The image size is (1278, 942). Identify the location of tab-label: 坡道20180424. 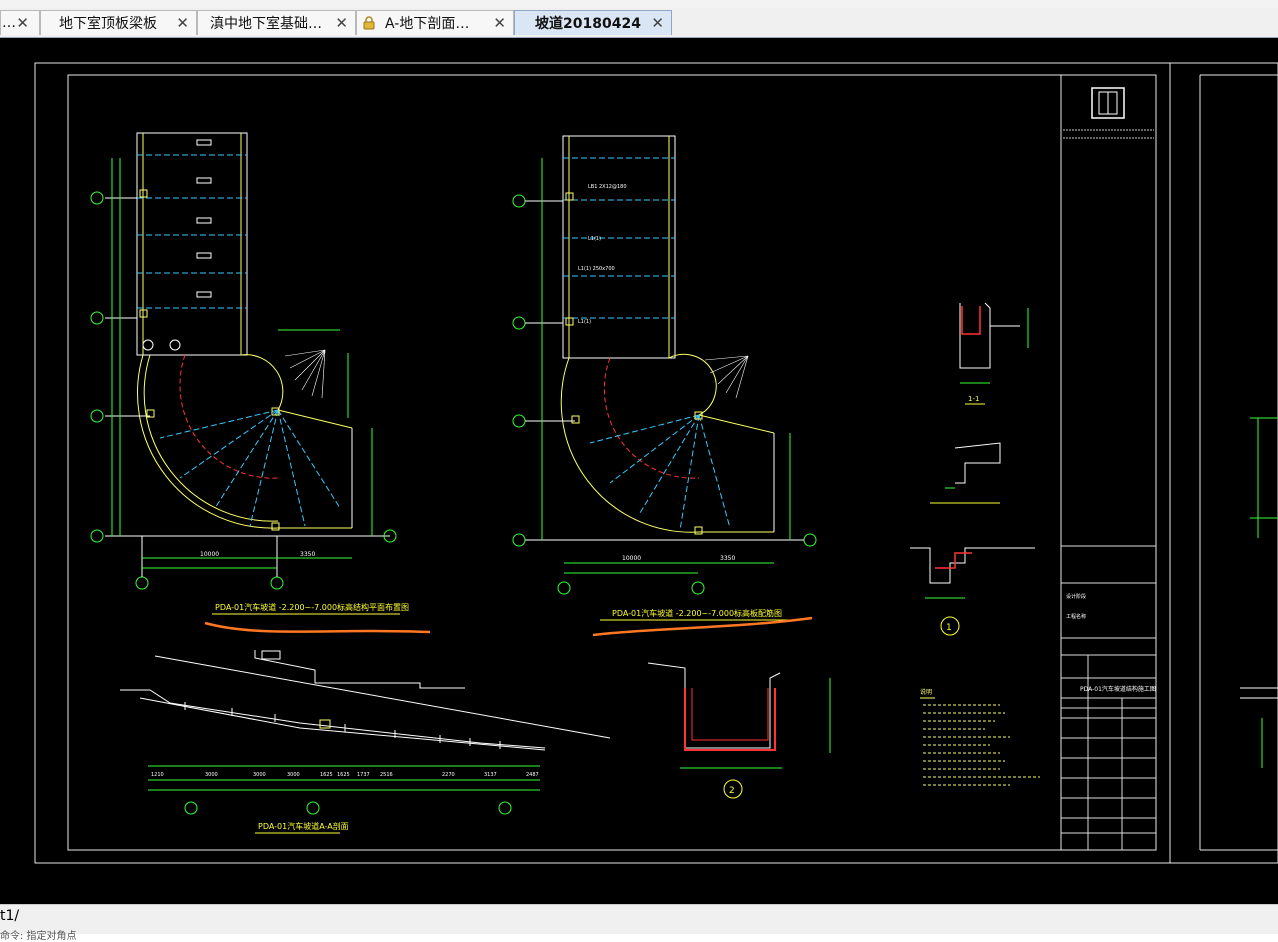
(588, 24).